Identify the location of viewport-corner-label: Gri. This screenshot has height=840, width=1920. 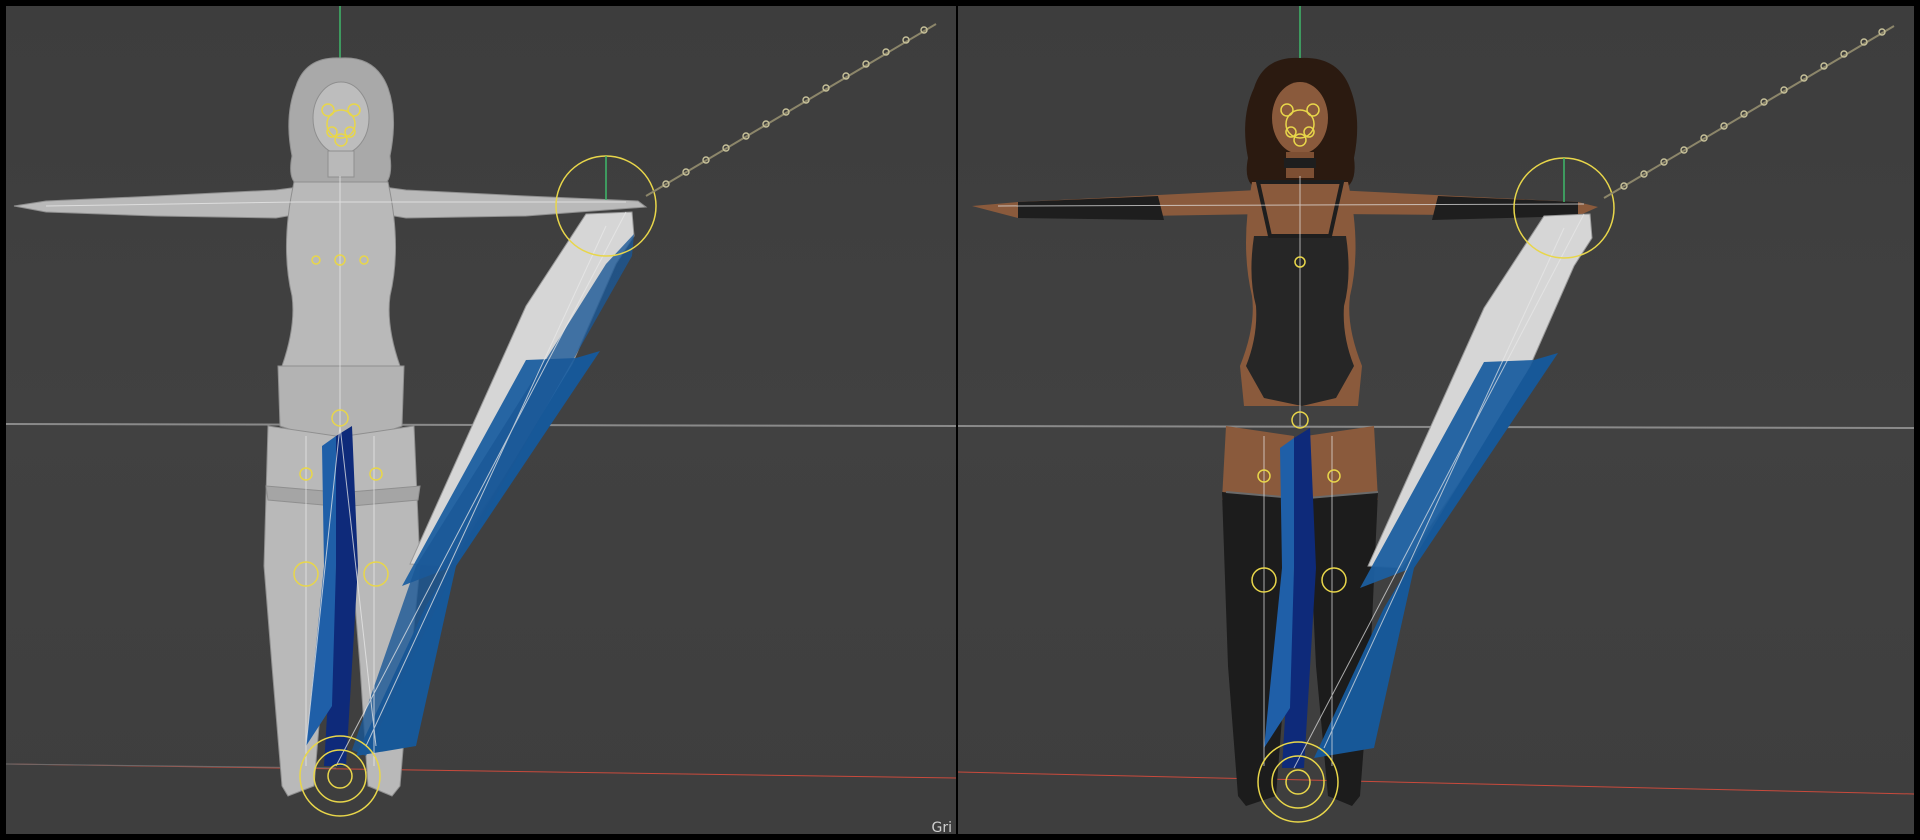
(942, 827).